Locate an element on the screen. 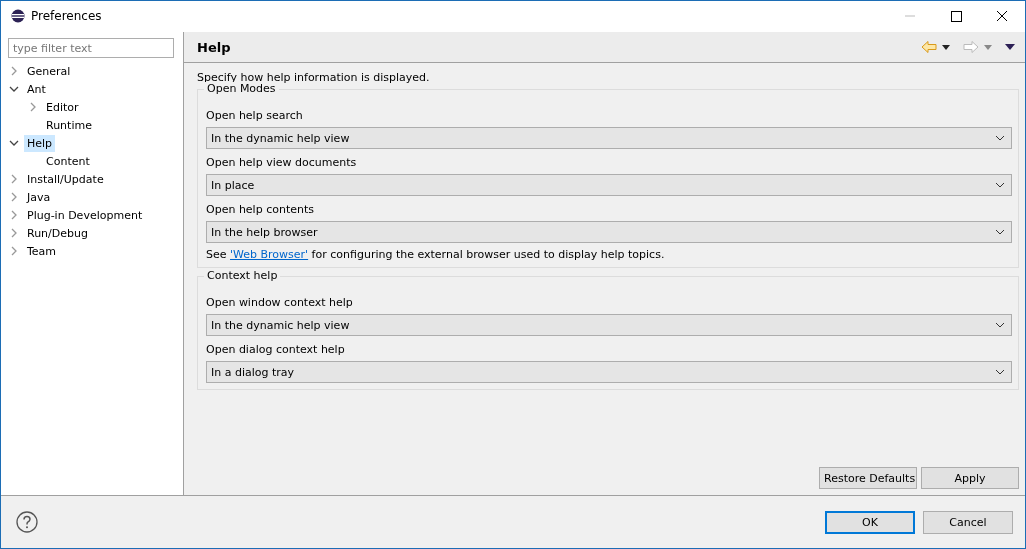 The width and height of the screenshot is (1026, 549). tree-item: Editor is located at coordinates (62, 107).